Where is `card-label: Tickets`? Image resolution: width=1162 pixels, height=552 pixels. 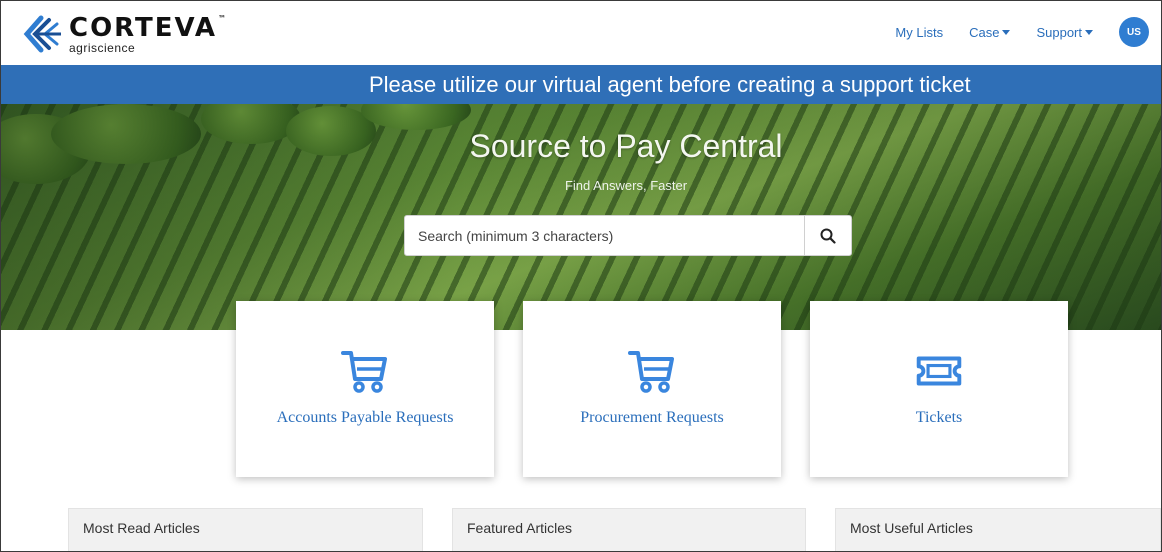
card-label: Tickets is located at coordinates (939, 417).